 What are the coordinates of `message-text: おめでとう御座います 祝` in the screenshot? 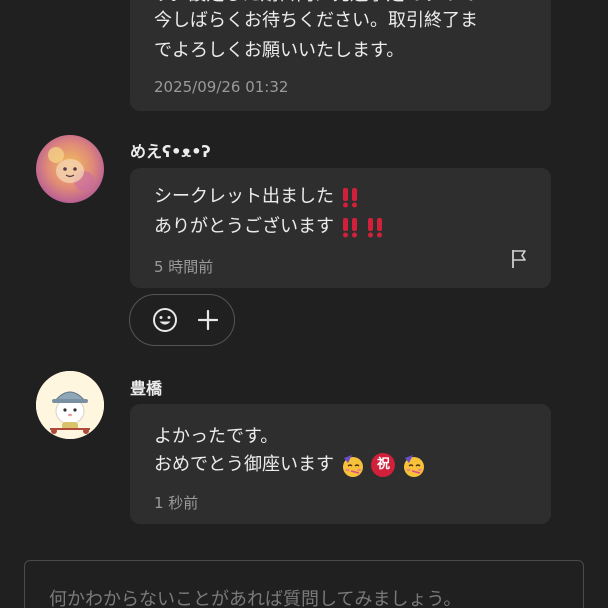 It's located at (290, 465).